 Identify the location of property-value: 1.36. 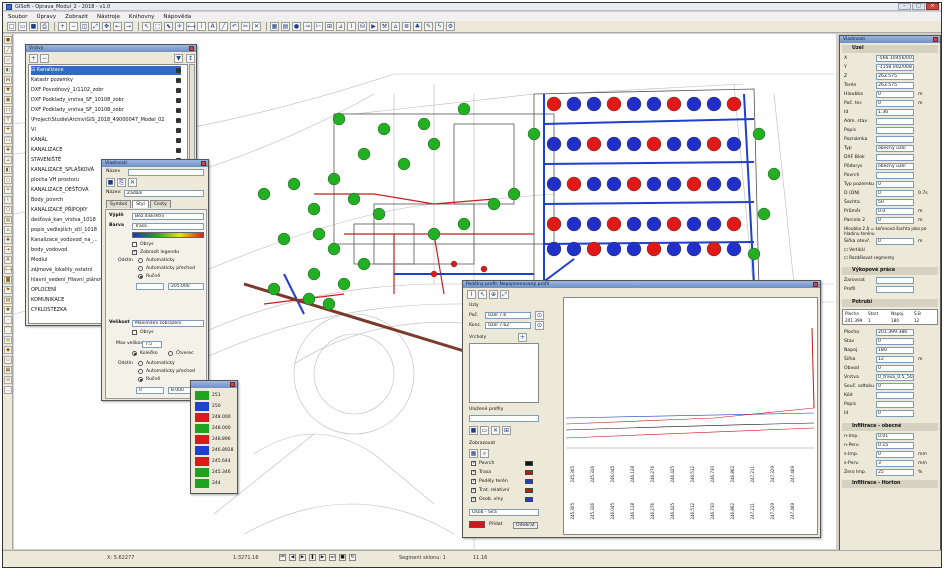
(895, 112).